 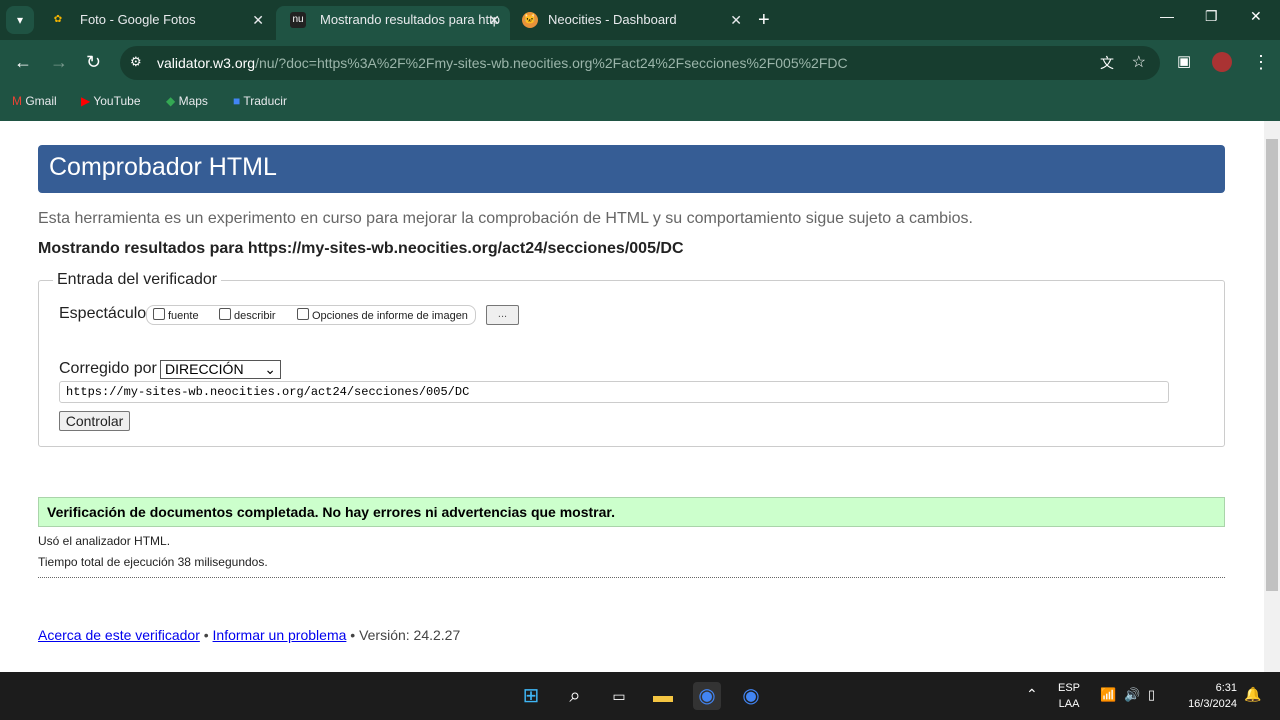 What do you see at coordinates (108, 368) in the screenshot?
I see `checked-by-label: Corregido por` at bounding box center [108, 368].